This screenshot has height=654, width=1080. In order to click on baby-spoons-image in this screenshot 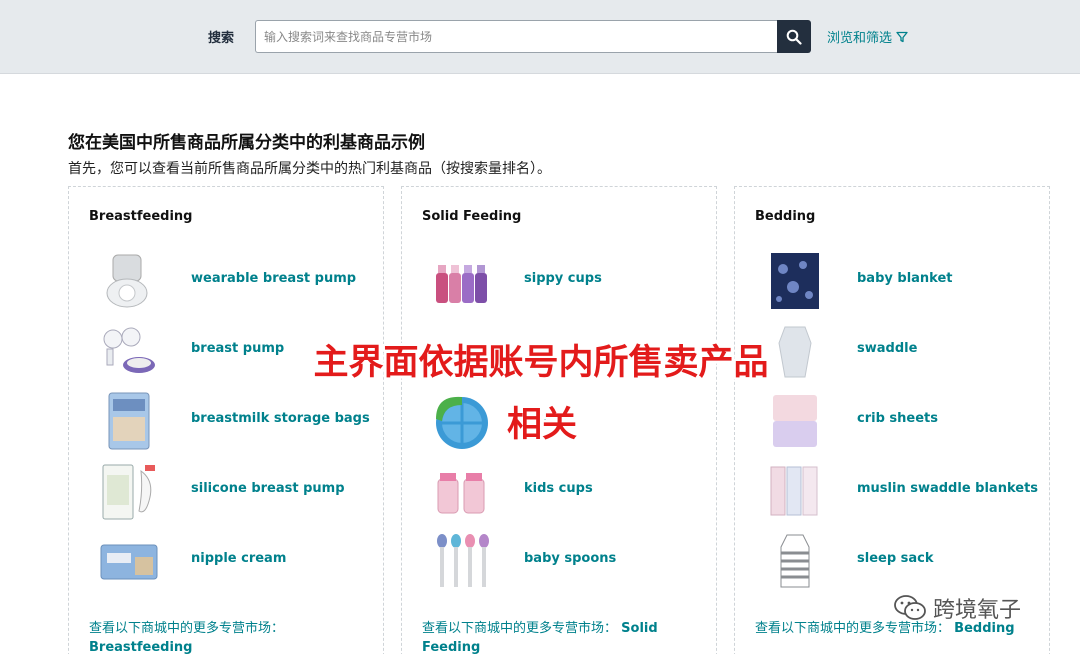, I will do `click(463, 560)`.